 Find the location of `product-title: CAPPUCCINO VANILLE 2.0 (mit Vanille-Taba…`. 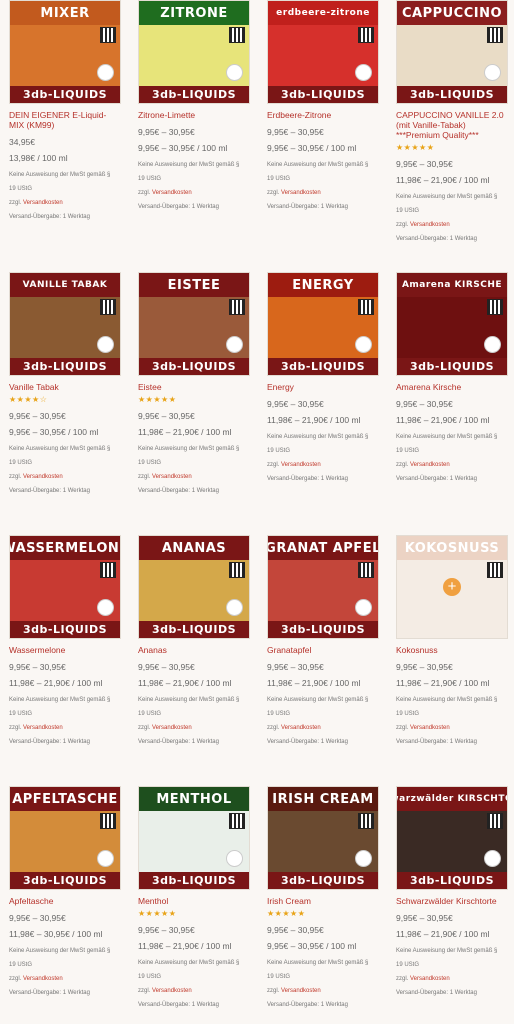

product-title: CAPPUCCINO VANILLE 2.0 (mit Vanille-Taba… is located at coordinates (452, 125).